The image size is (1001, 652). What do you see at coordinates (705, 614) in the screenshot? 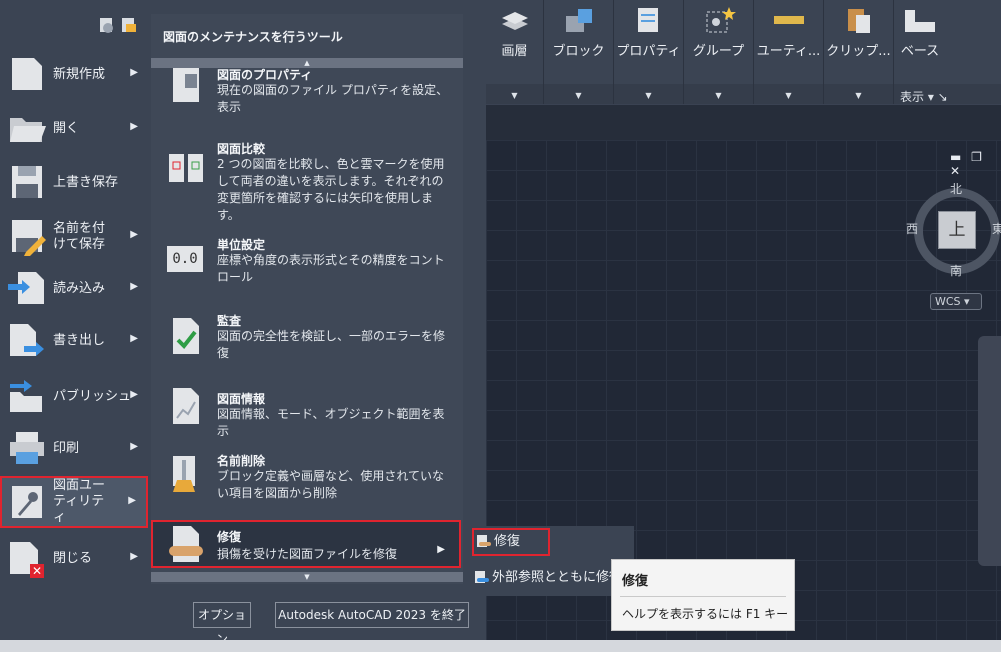
I see `tooltip-help-text: ヘルプを表示するには F1 キー` at bounding box center [705, 614].